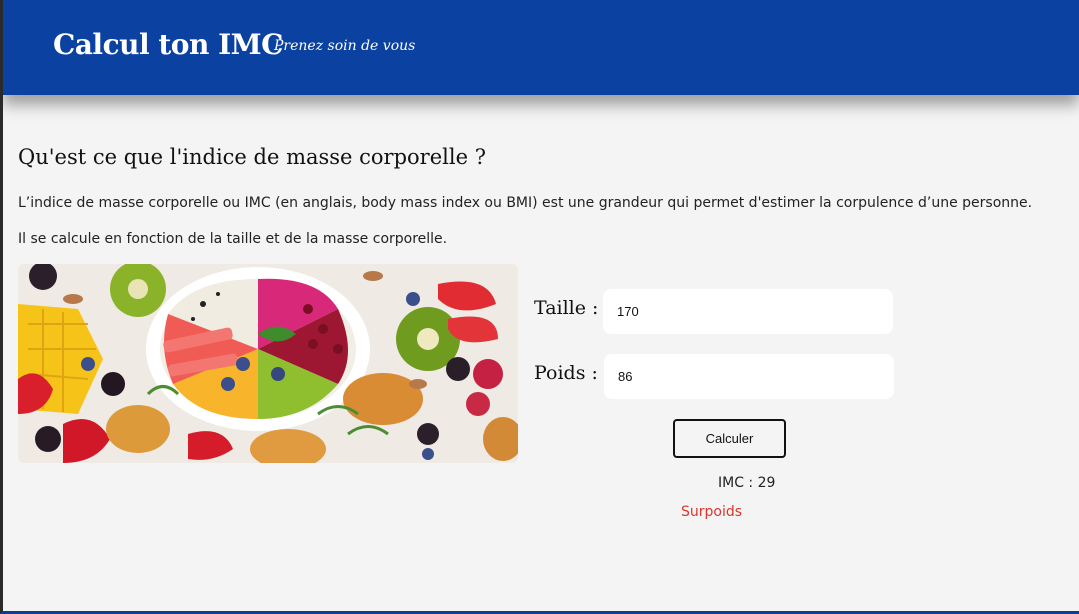 Image resolution: width=1079 pixels, height=614 pixels. Describe the element at coordinates (748, 311) in the screenshot. I see `taille-input` at that location.